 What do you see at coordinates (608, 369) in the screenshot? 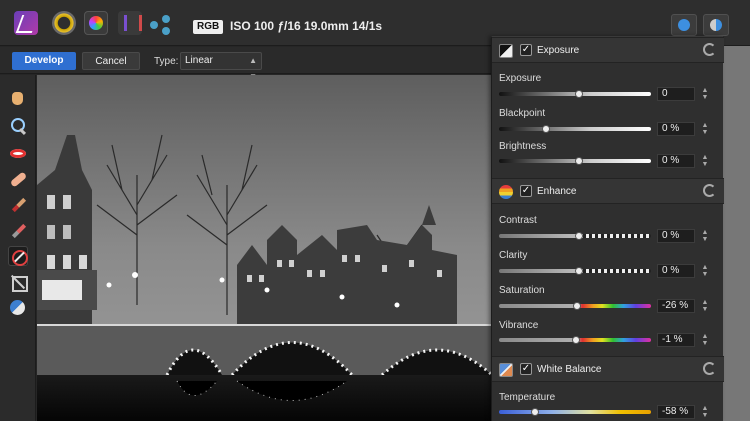
I see `white-balance-section-header: ✓ White Balance` at bounding box center [608, 369].